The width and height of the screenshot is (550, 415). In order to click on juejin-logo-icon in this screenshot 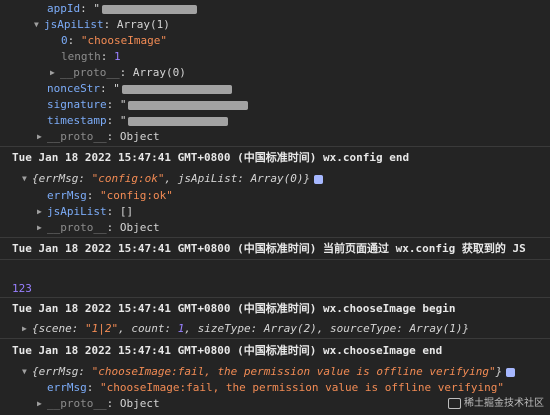, I will do `click(454, 403)`.